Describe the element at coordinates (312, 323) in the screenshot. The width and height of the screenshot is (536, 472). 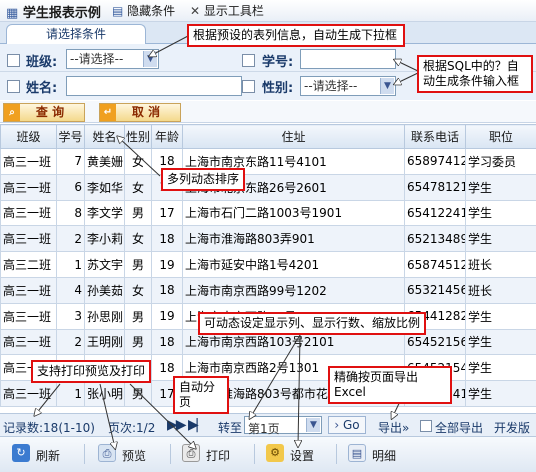
I see `annotation-dynamic: 可动态设定显示列、显示行数、缩放比例` at that location.